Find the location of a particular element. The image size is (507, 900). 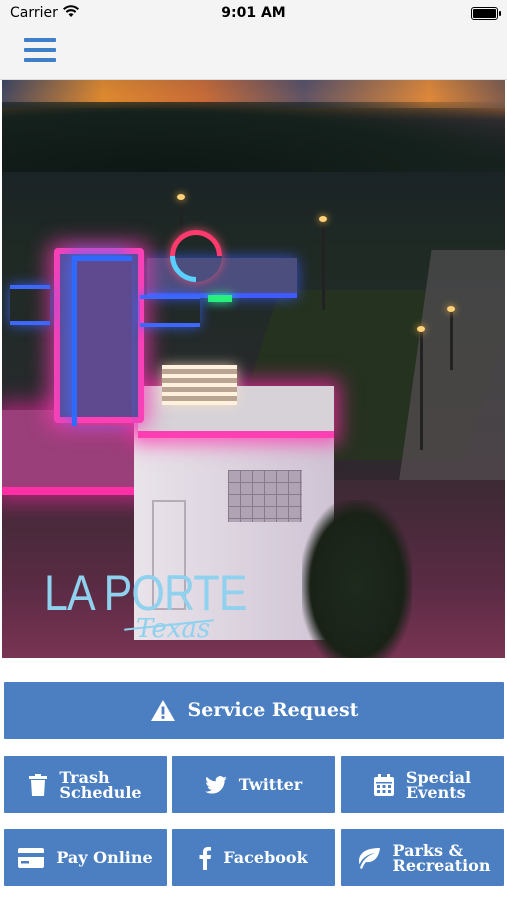

logo-title: LA PORTE is located at coordinates (146, 593).